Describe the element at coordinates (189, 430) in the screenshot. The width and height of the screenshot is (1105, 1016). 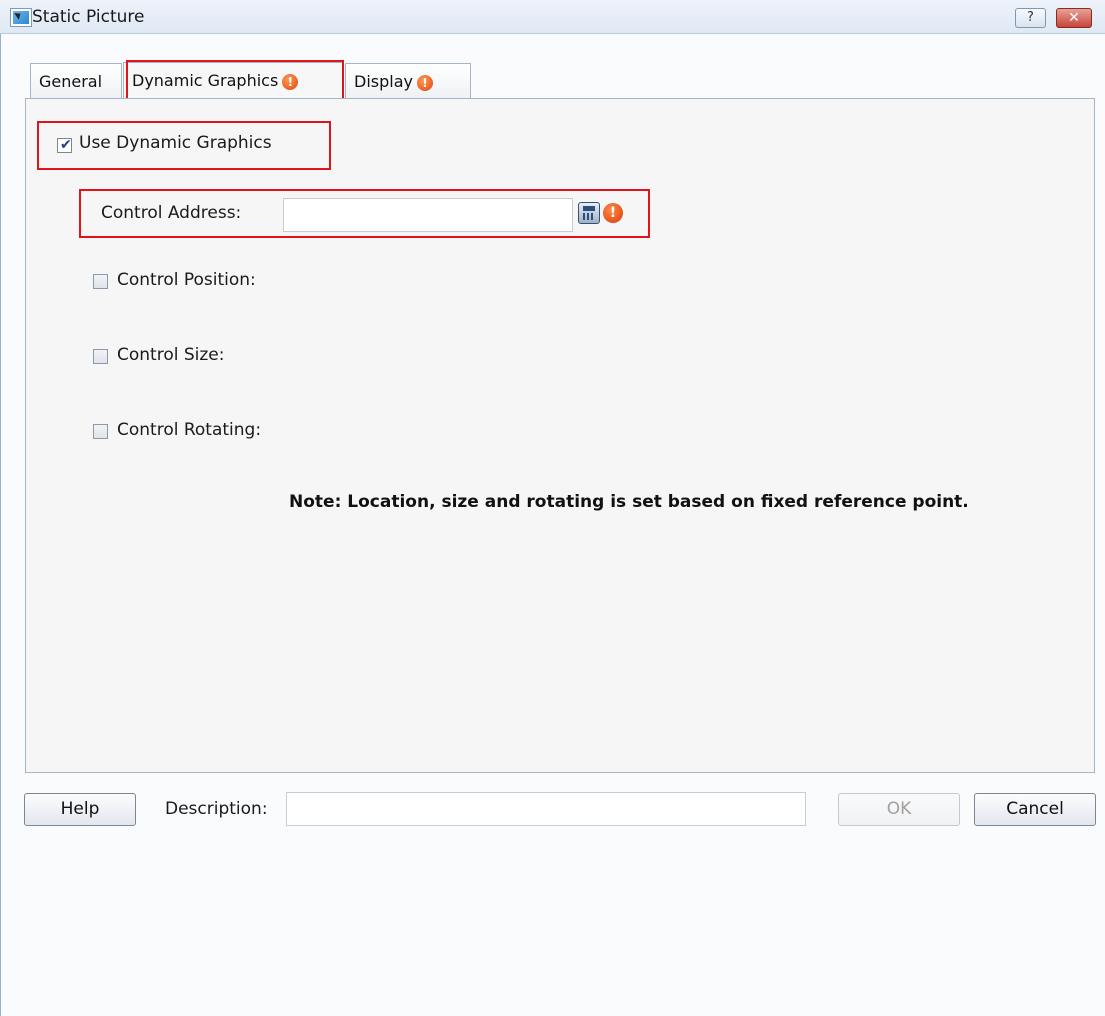
I see `control-rotating-label: Control Rotating:` at that location.